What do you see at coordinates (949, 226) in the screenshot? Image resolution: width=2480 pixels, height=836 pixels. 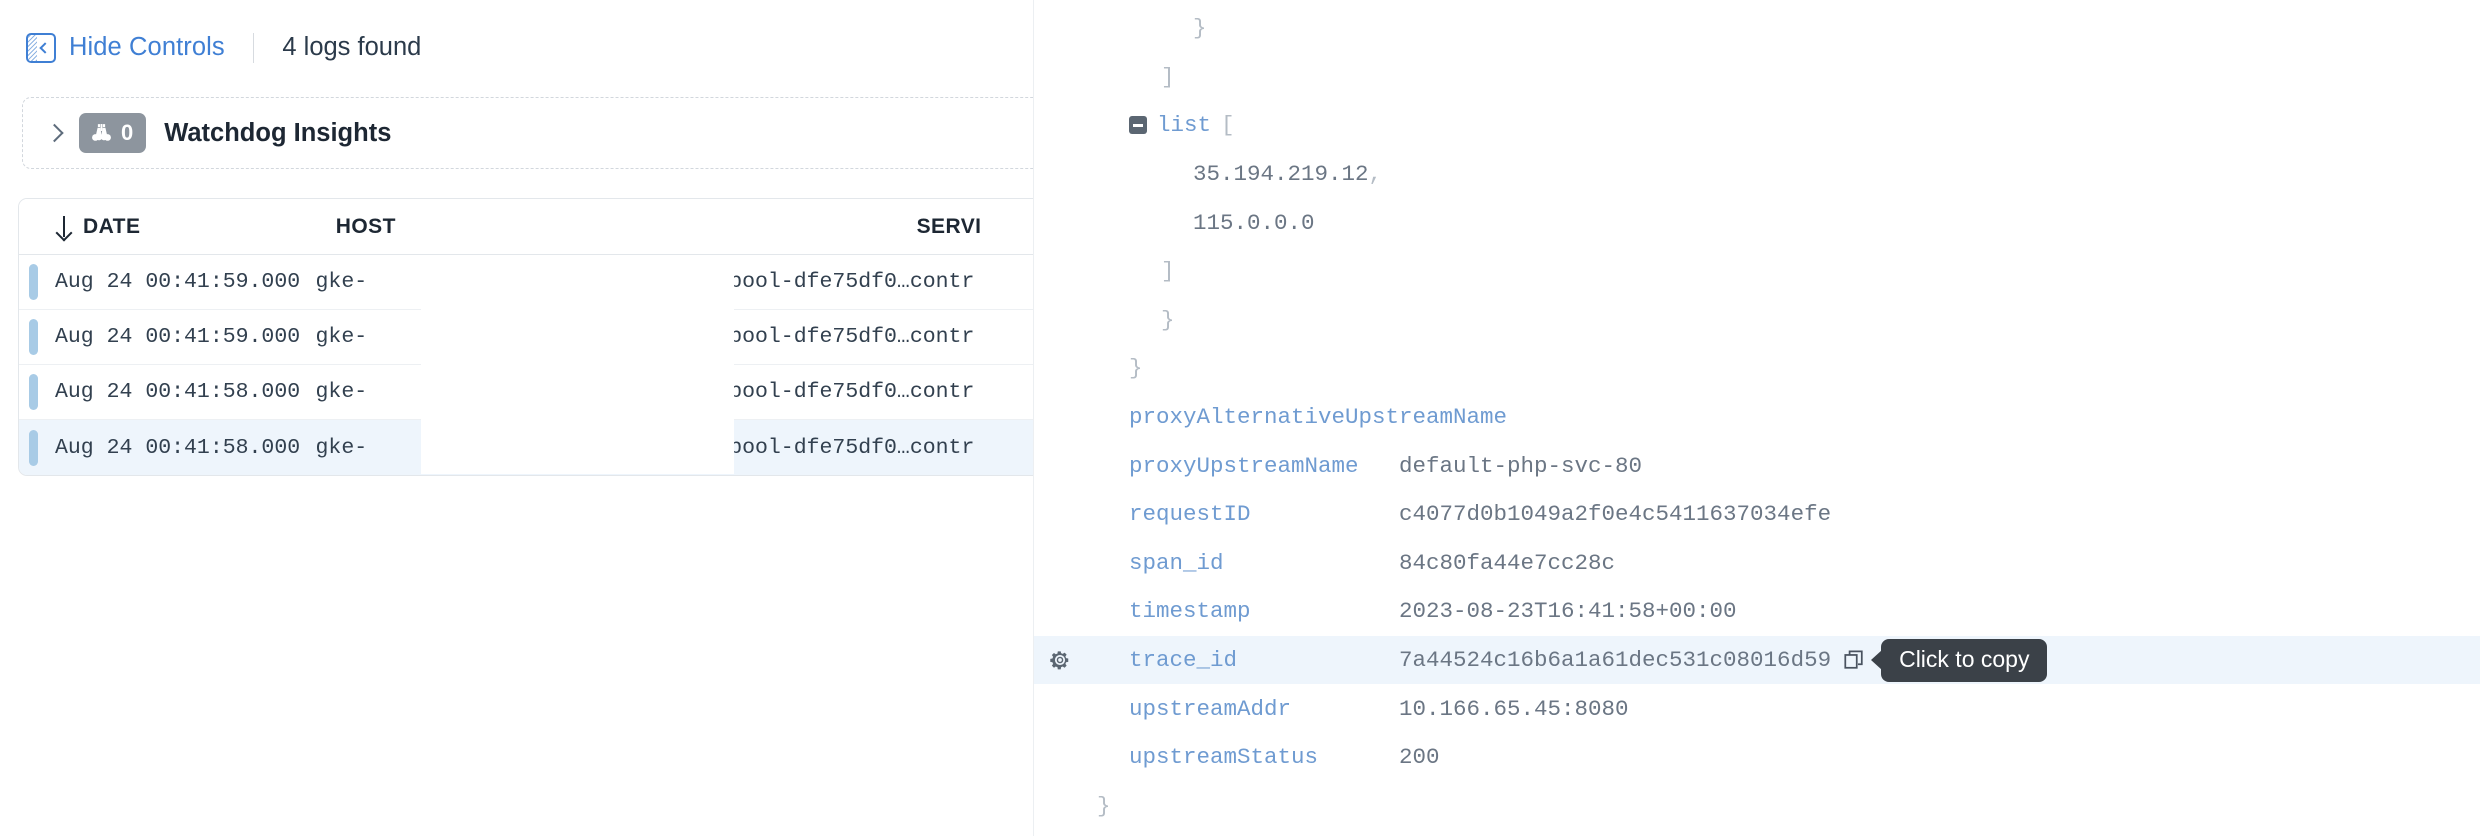 I see `column-header-service-label: SERVI` at bounding box center [949, 226].